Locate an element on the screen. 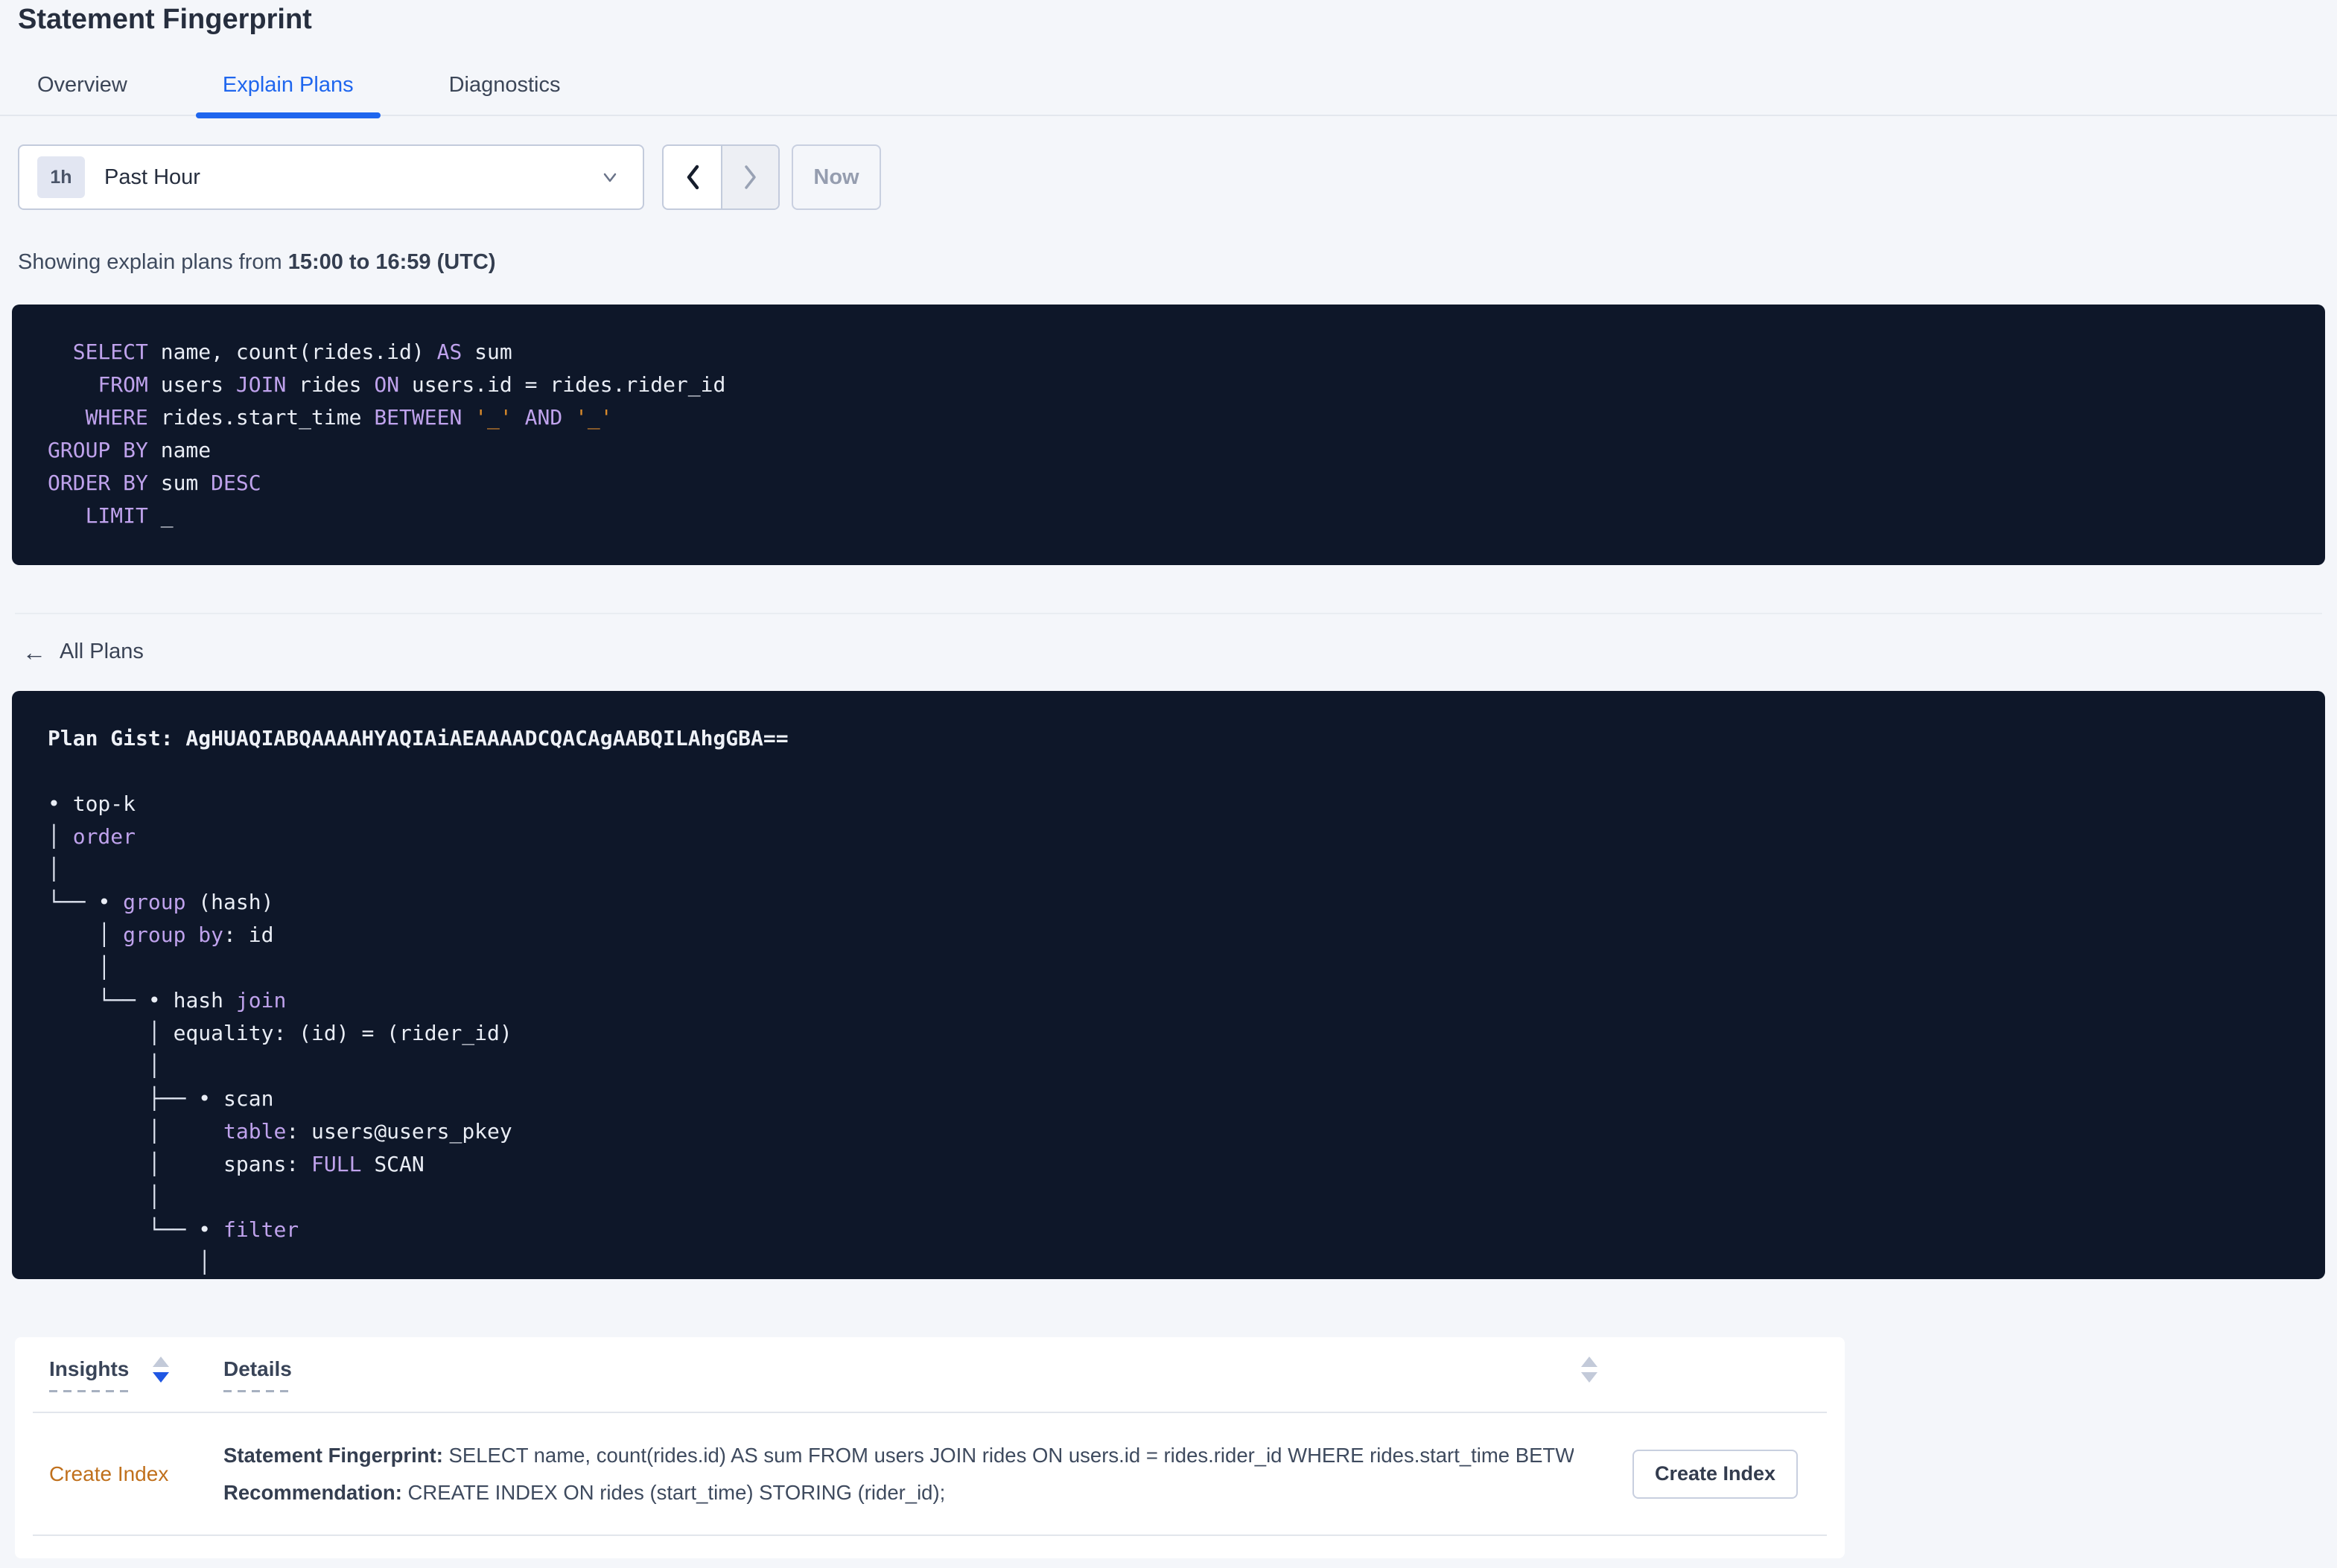 This screenshot has width=2337, height=1568. all-plans-back-link: ← All Plans is located at coordinates (83, 652).